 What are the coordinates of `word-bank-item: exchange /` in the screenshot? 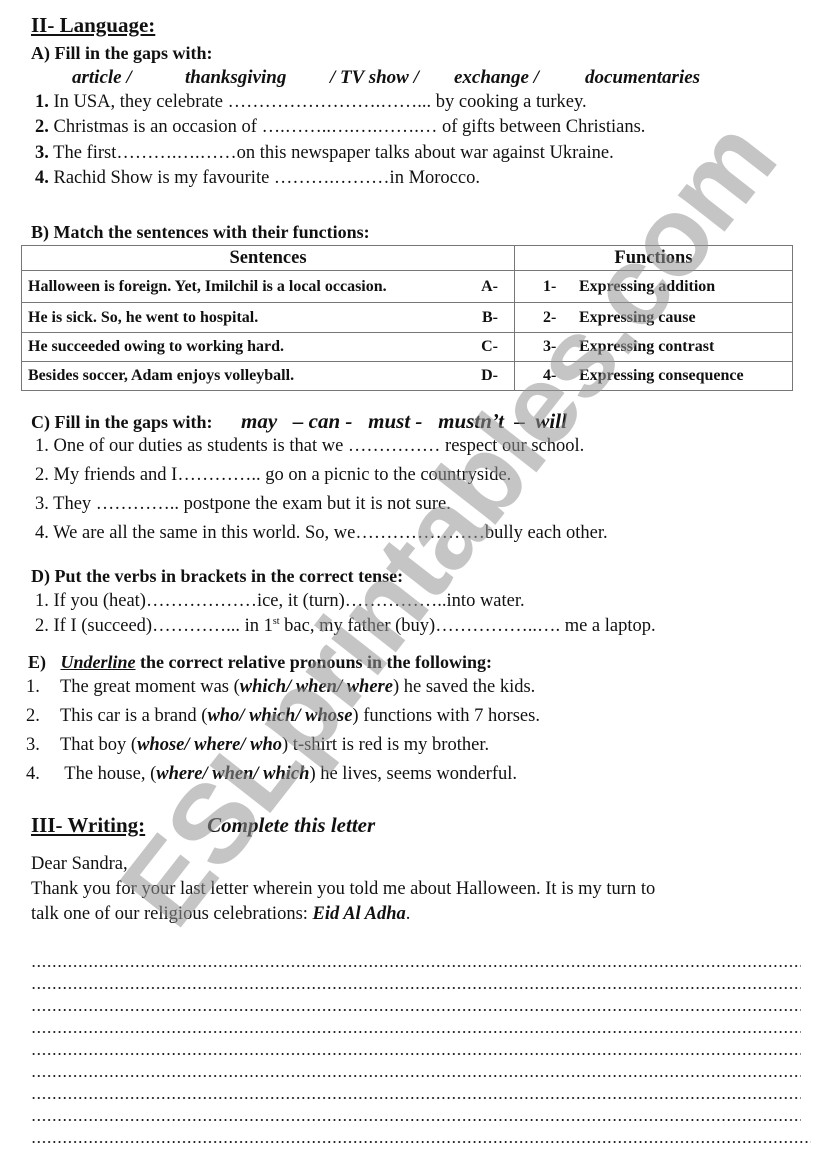 It's located at (496, 77).